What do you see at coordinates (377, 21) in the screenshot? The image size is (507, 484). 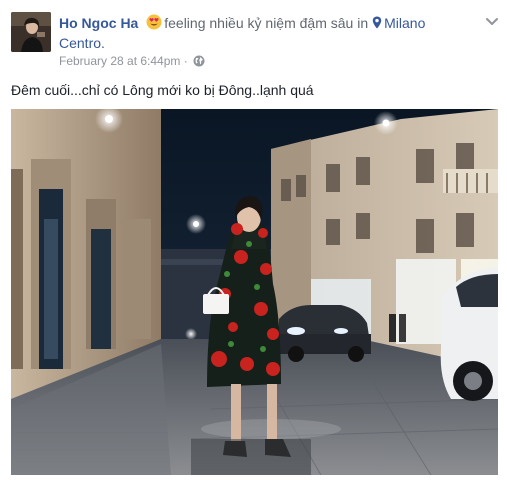 I see `map-pin-icon` at bounding box center [377, 21].